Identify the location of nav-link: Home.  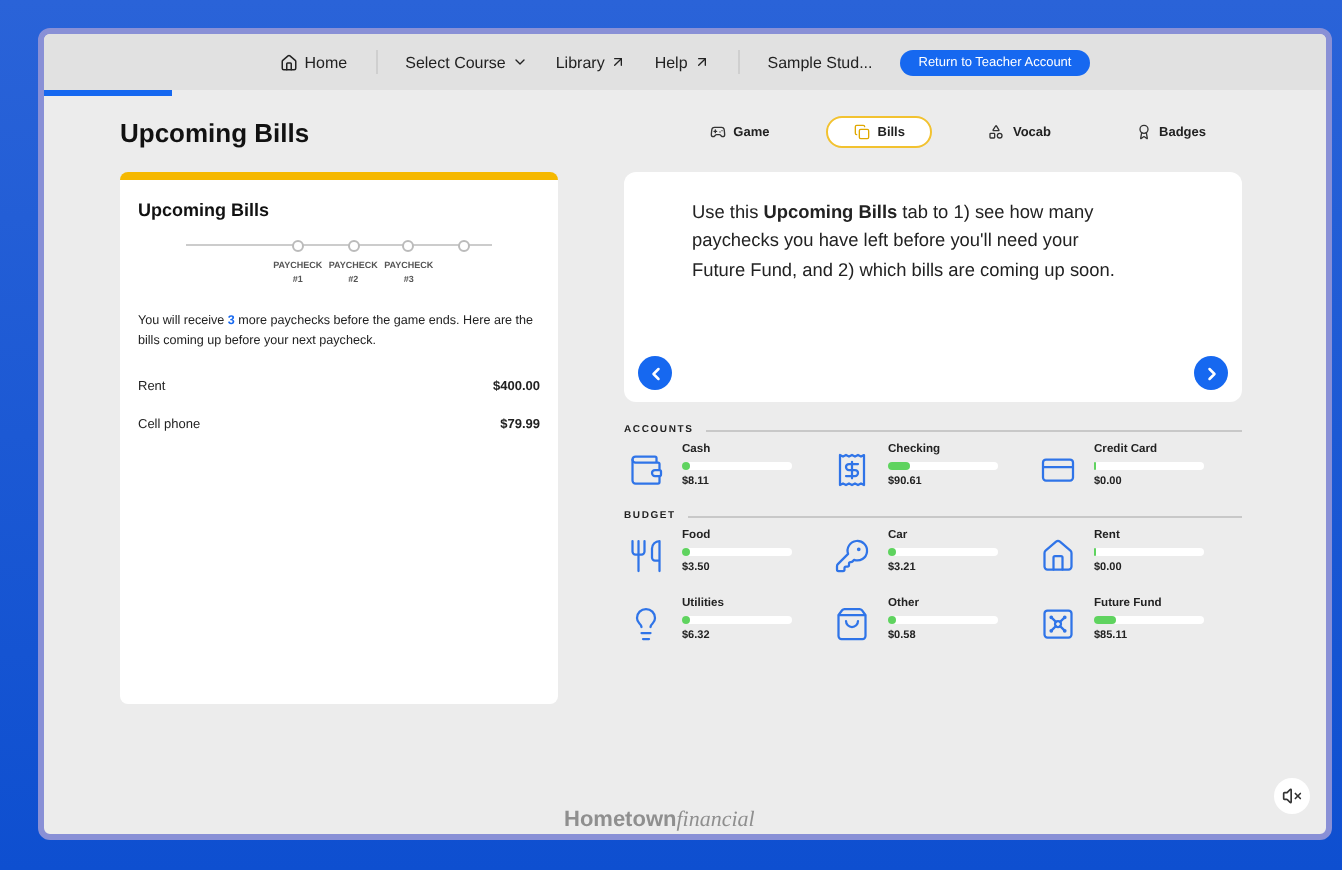
(314, 62).